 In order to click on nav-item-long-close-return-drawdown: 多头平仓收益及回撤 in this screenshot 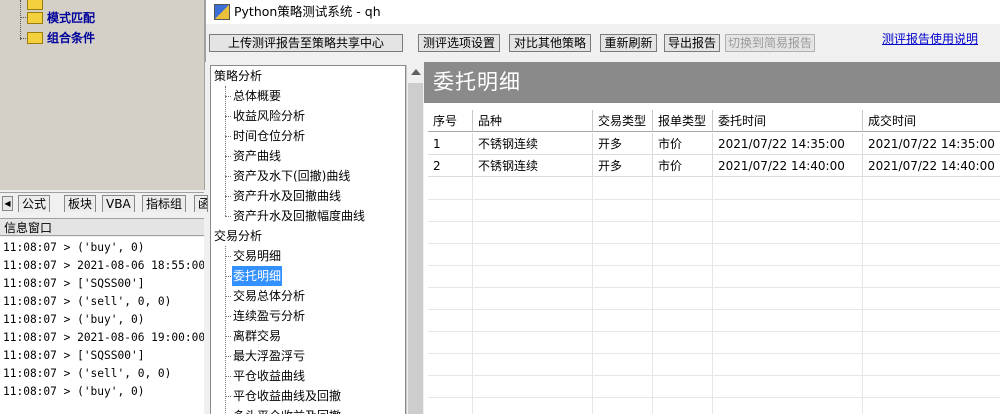, I will do `click(287, 410)`.